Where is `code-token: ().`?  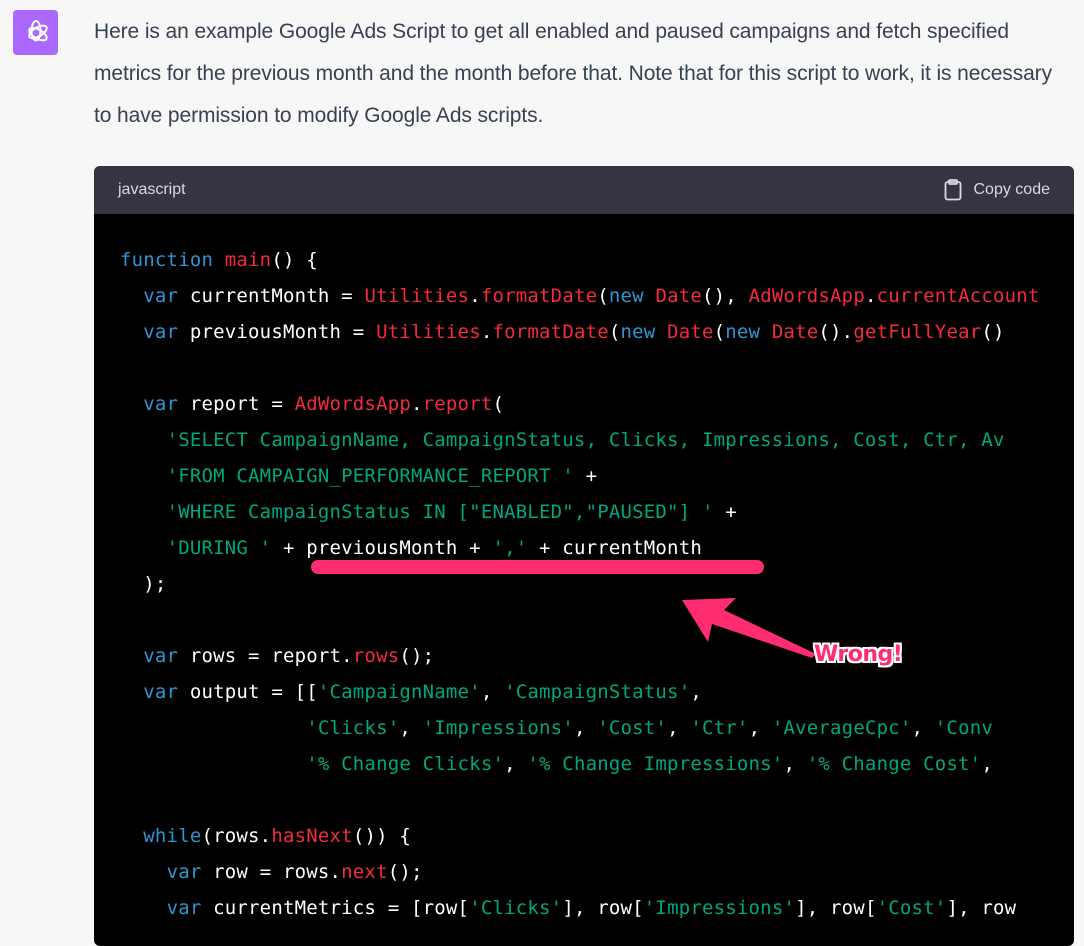
code-token: (). is located at coordinates (836, 332).